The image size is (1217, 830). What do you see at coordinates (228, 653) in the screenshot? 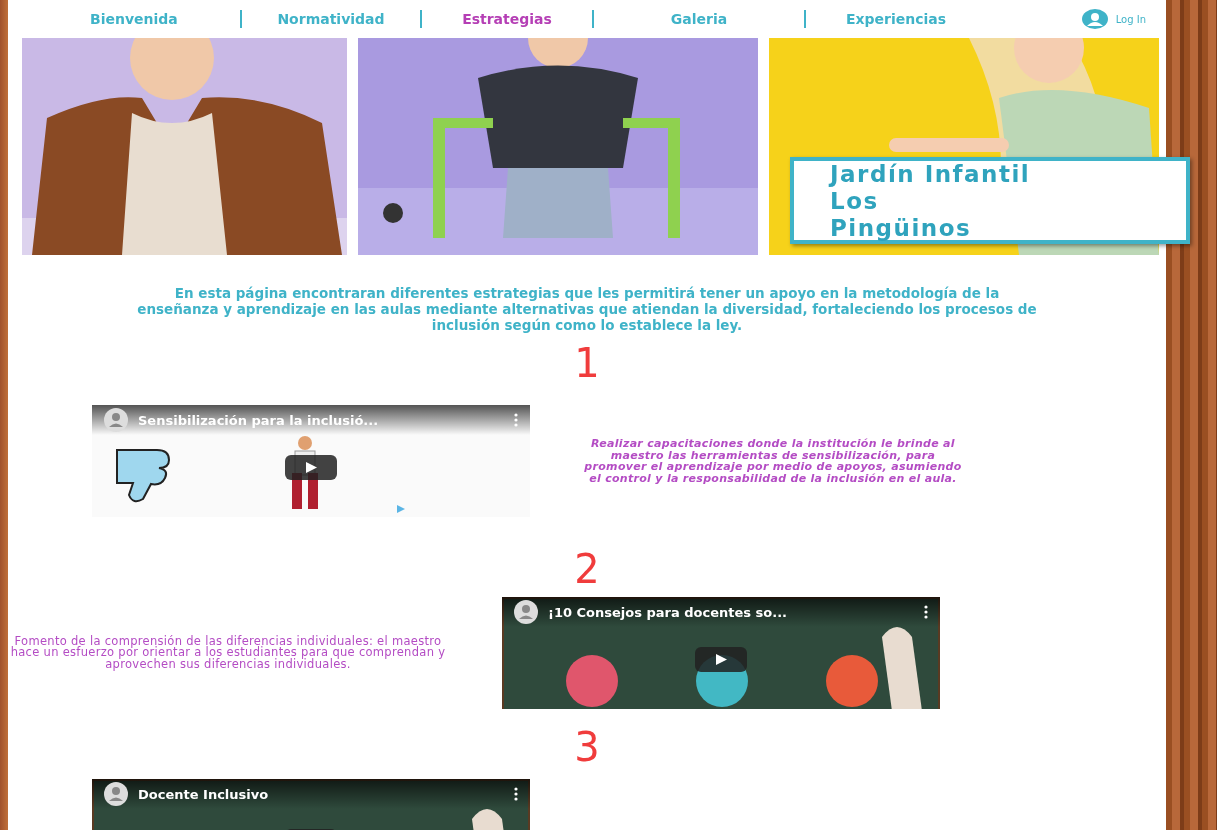
I see `strategy-text: Fomento de la comprensión de las diferencias individuales: el maestro hace un esfuerzo por orientar a los estudiantes para que comprendan y aprovechen sus diferencias individuales.` at bounding box center [228, 653].